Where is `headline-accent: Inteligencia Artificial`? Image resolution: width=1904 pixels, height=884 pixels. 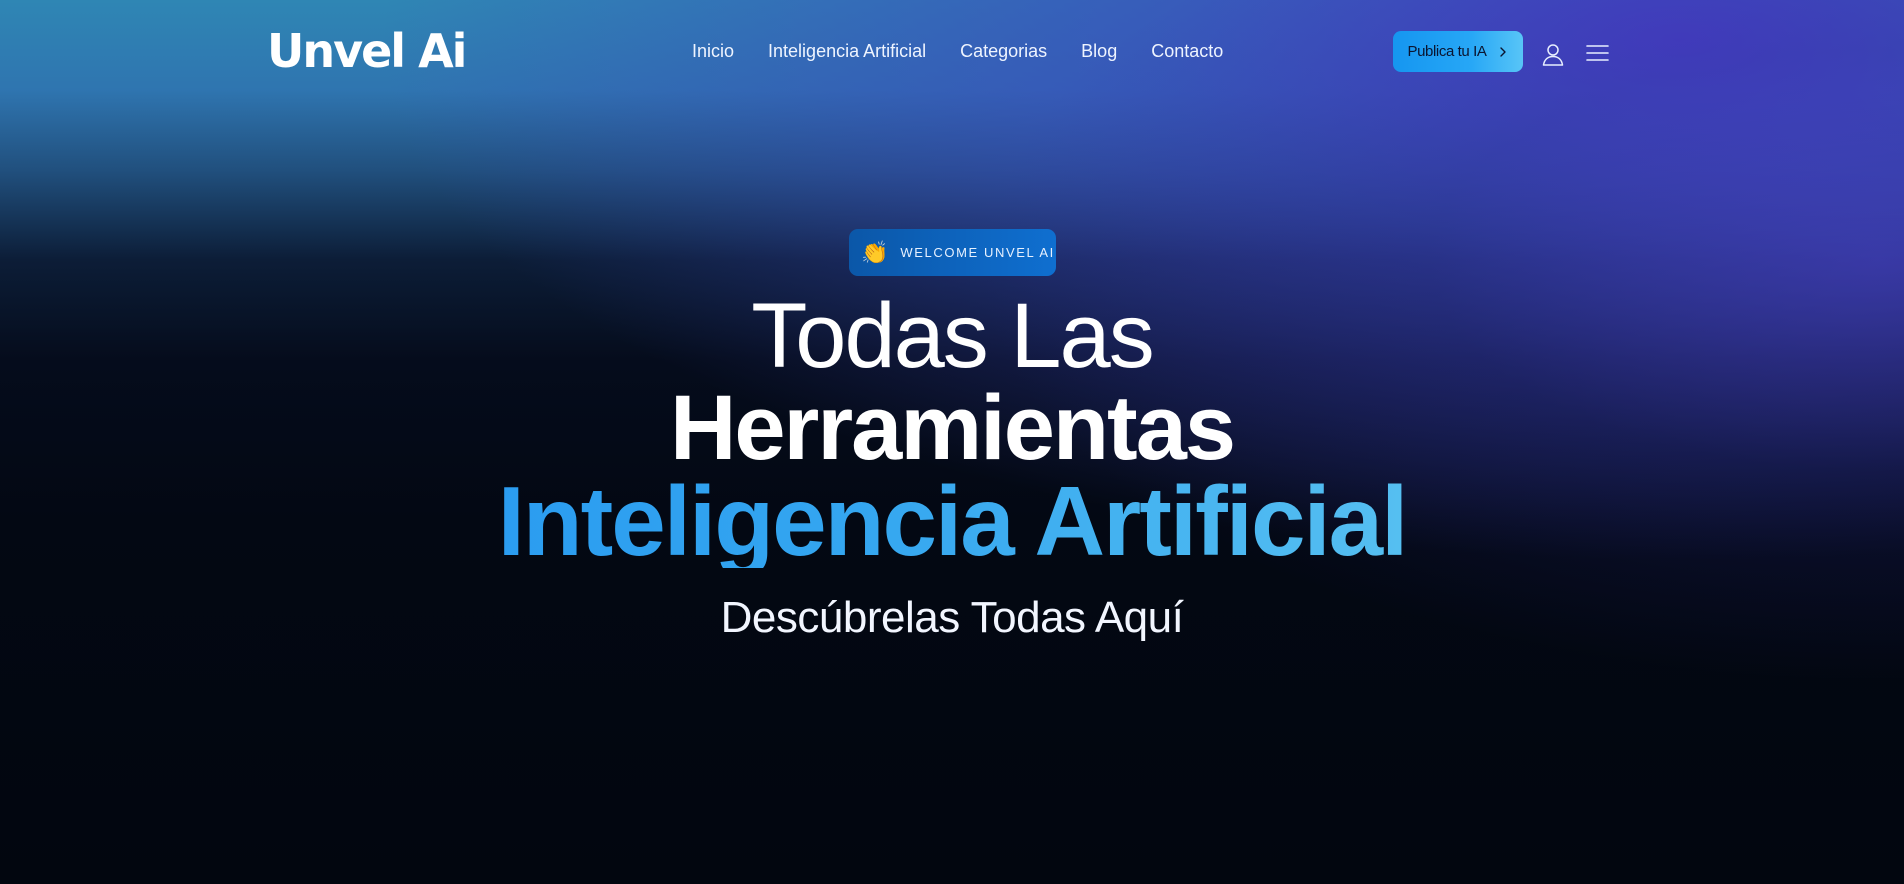
headline-accent: Inteligencia Artificial is located at coordinates (952, 521).